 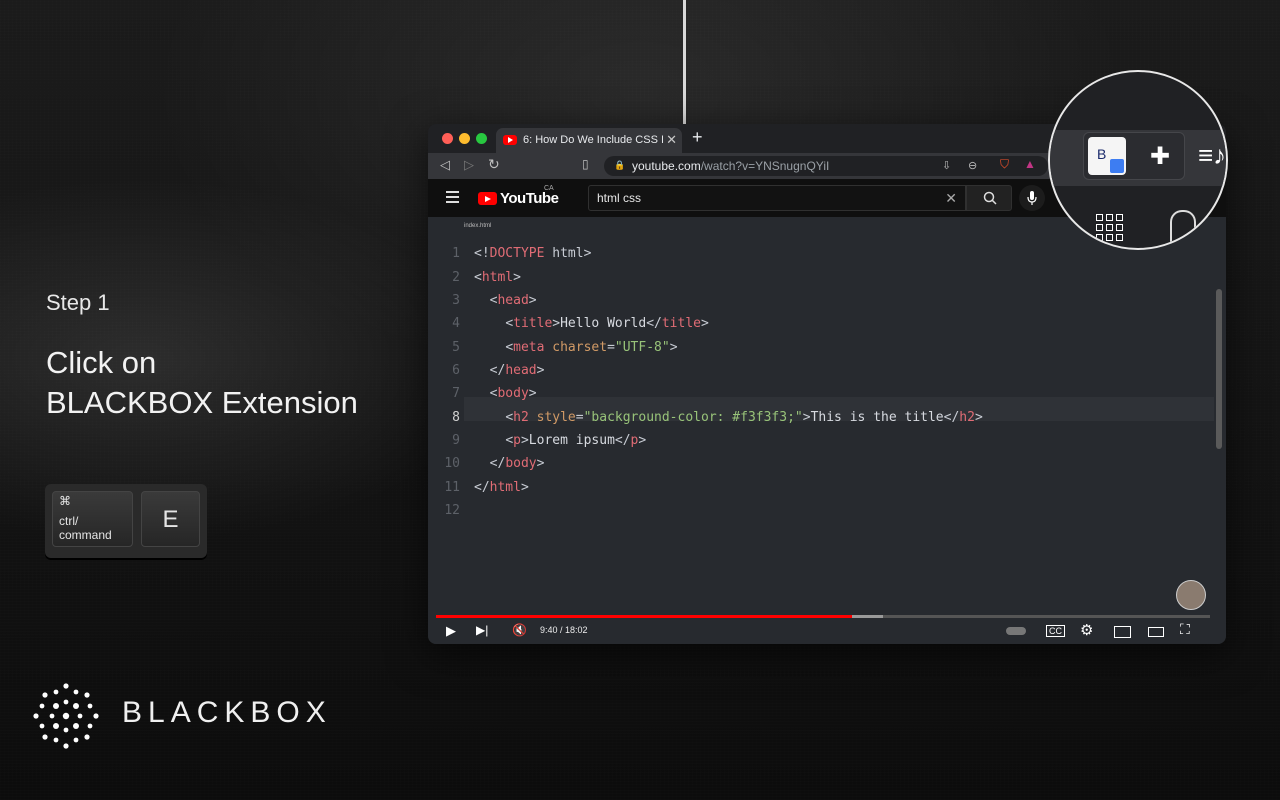 I want to click on blackbox-logo: BLACKBOX, so click(x=190, y=717).